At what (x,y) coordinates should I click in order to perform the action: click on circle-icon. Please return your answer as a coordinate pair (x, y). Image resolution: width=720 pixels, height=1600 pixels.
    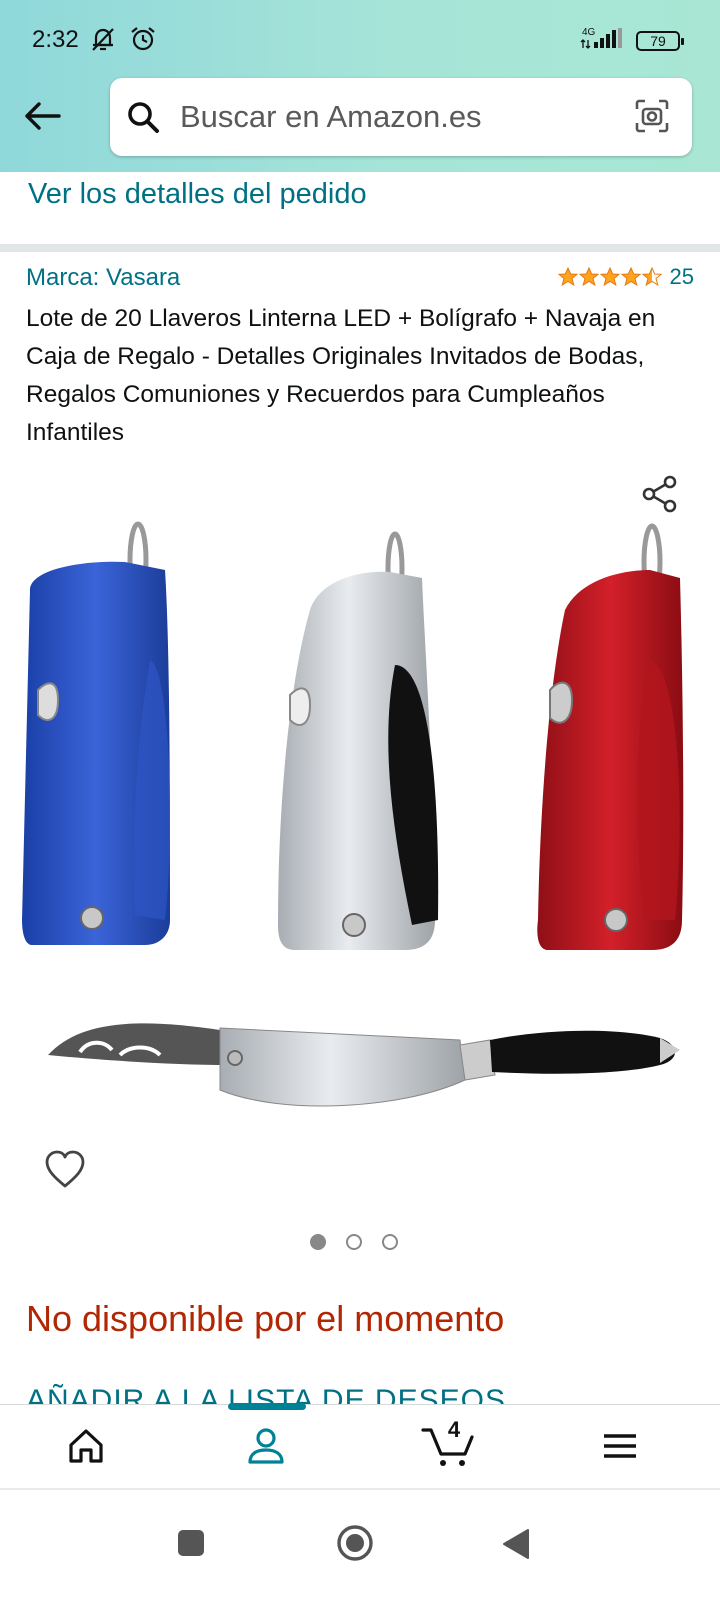
    Looking at the image, I should click on (355, 1543).